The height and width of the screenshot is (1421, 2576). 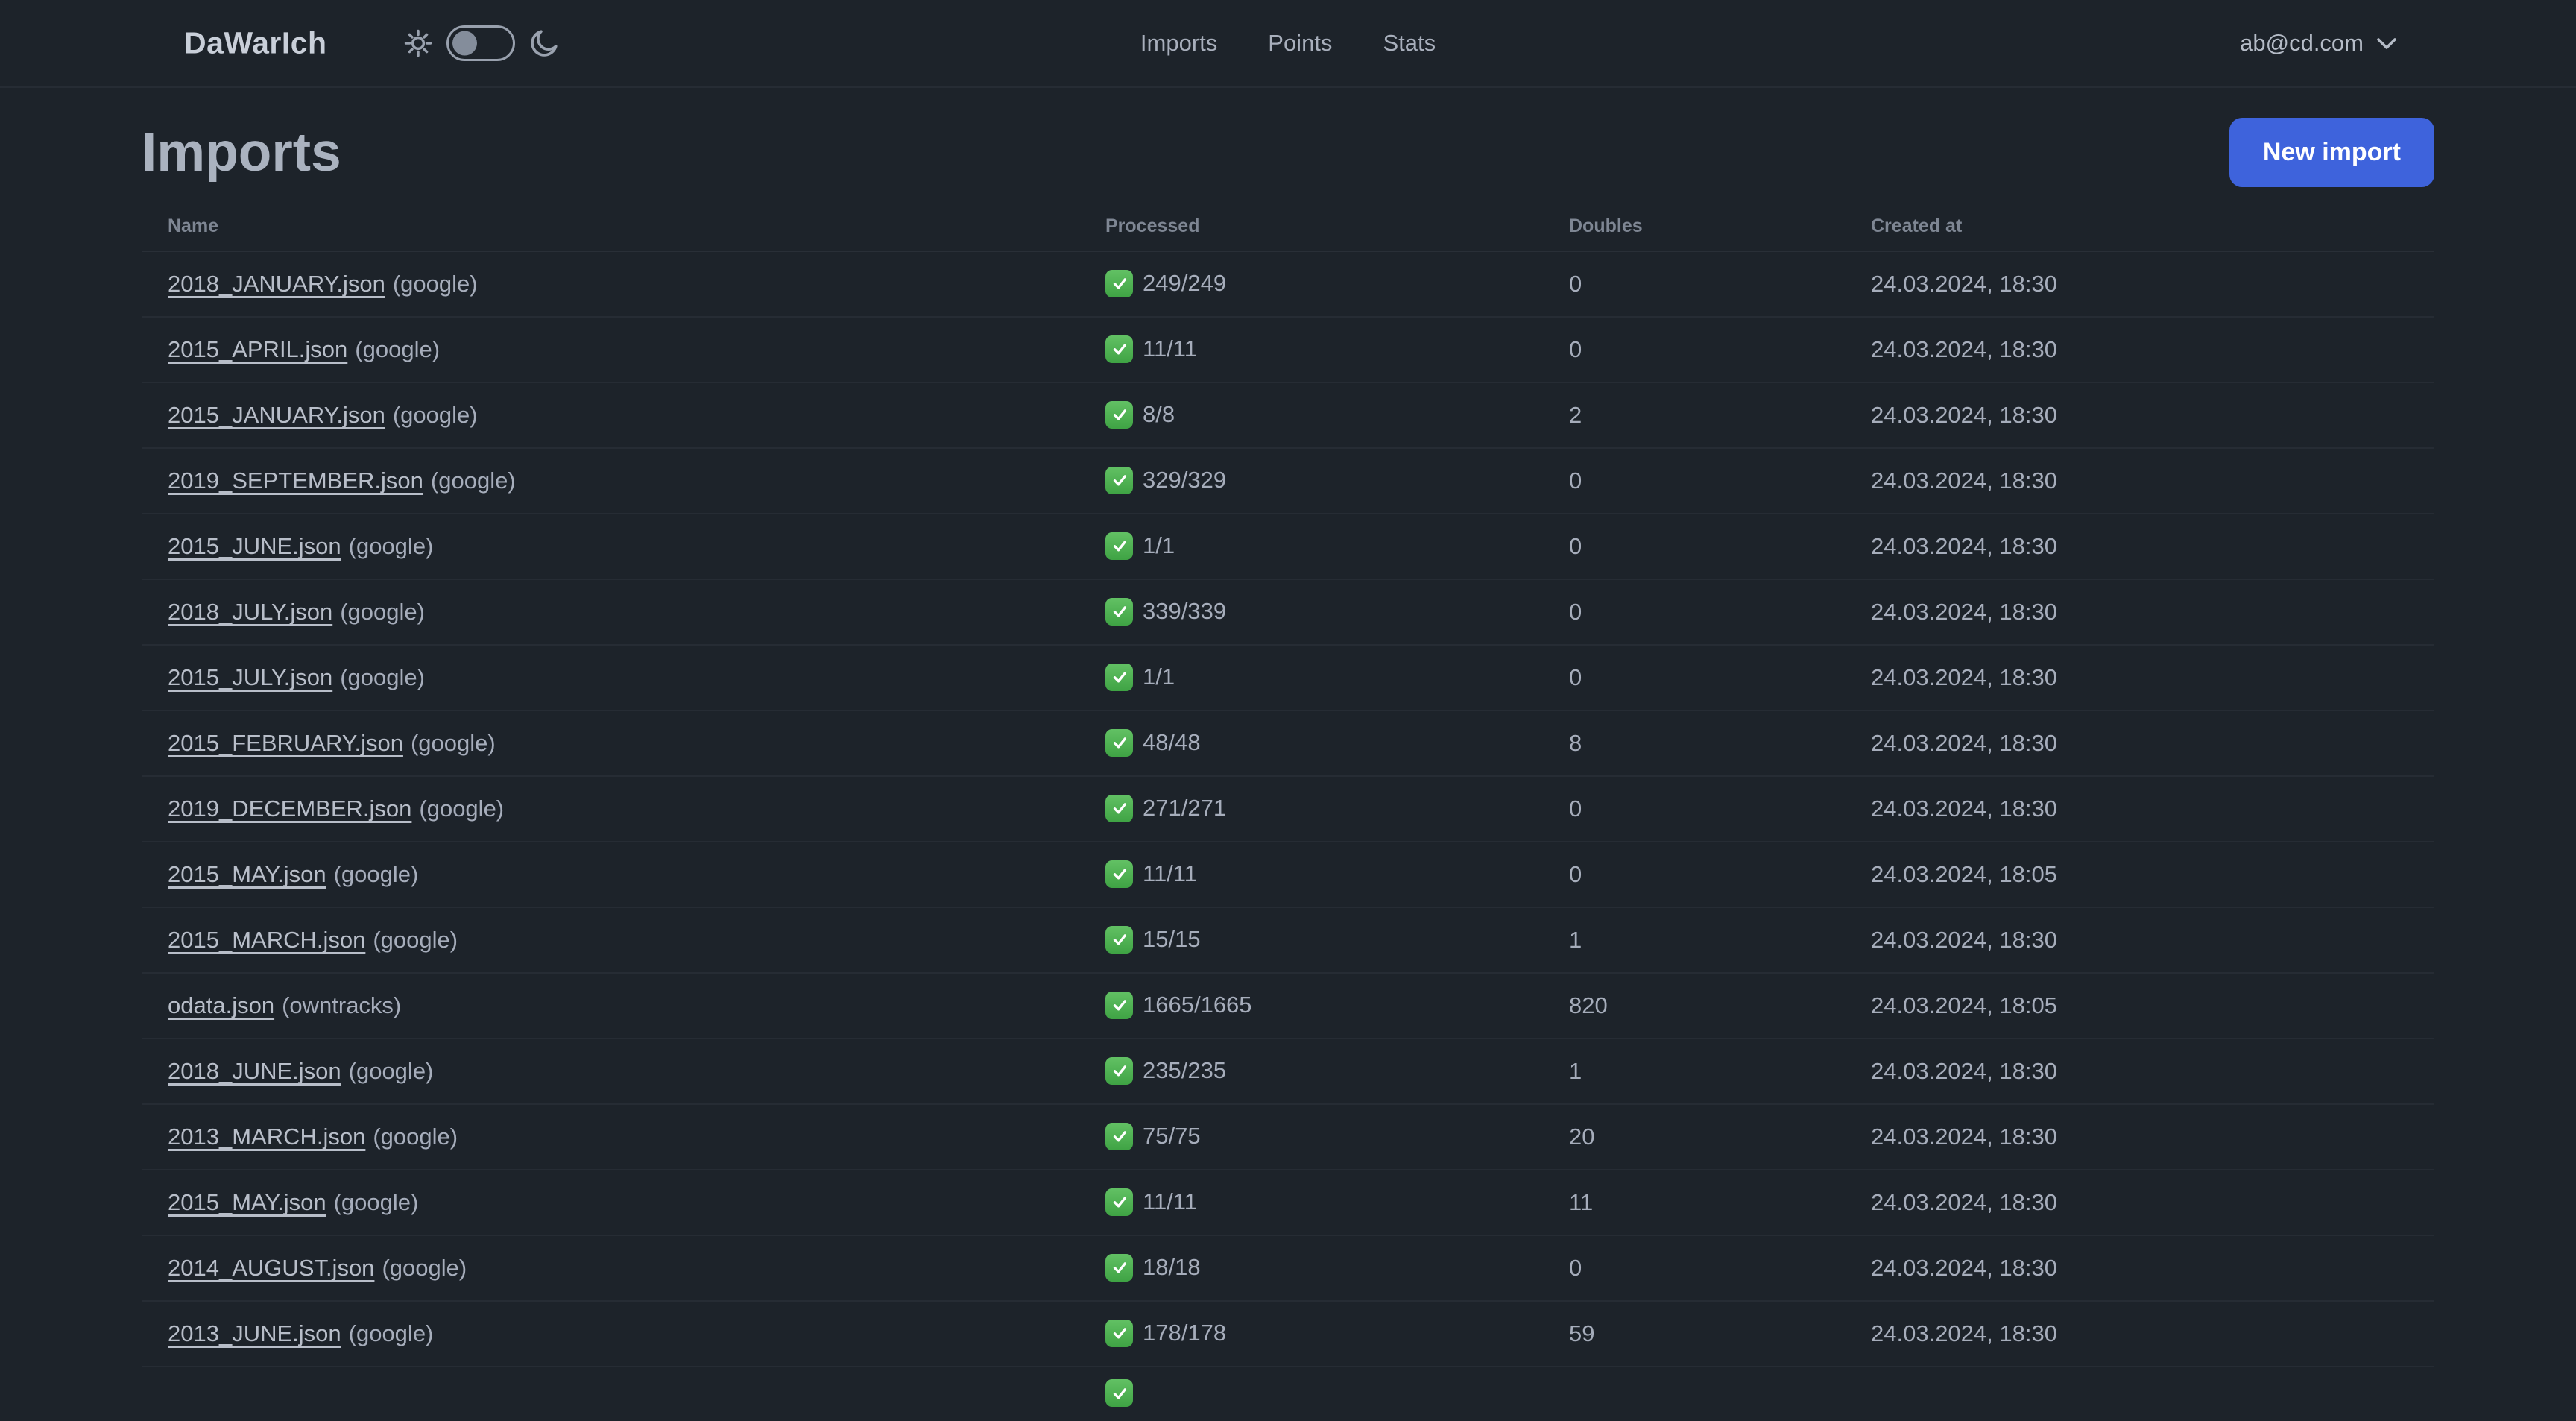 What do you see at coordinates (255, 43) in the screenshot?
I see `app-logo: DaWarIch` at bounding box center [255, 43].